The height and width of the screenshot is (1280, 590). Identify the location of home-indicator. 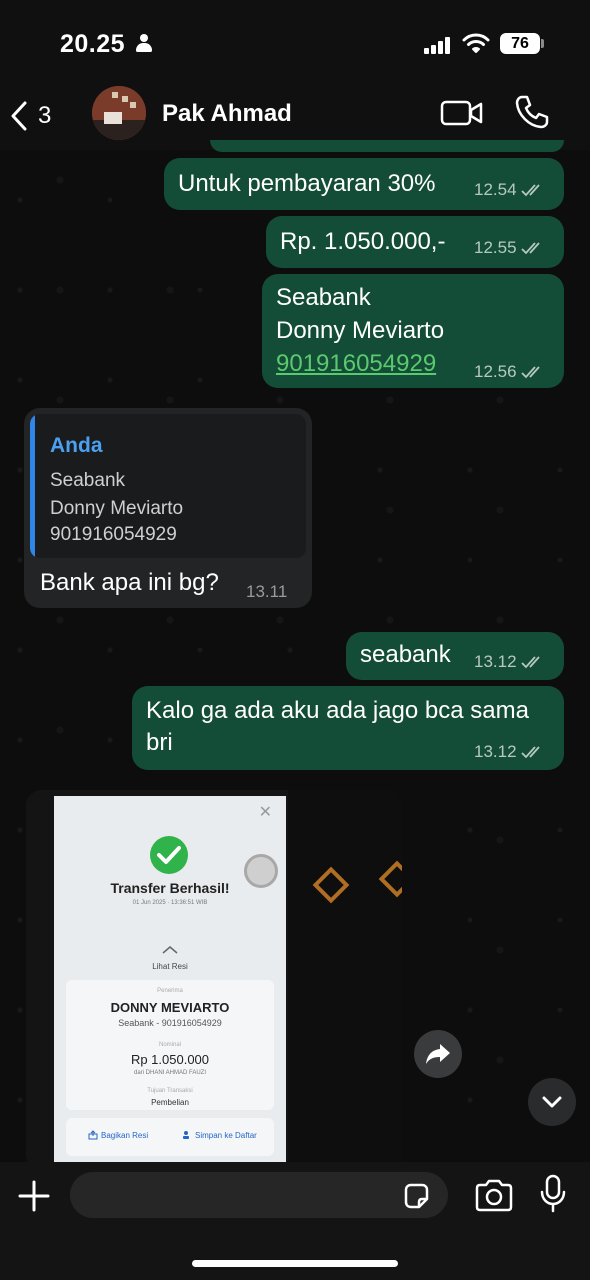
(295, 1263).